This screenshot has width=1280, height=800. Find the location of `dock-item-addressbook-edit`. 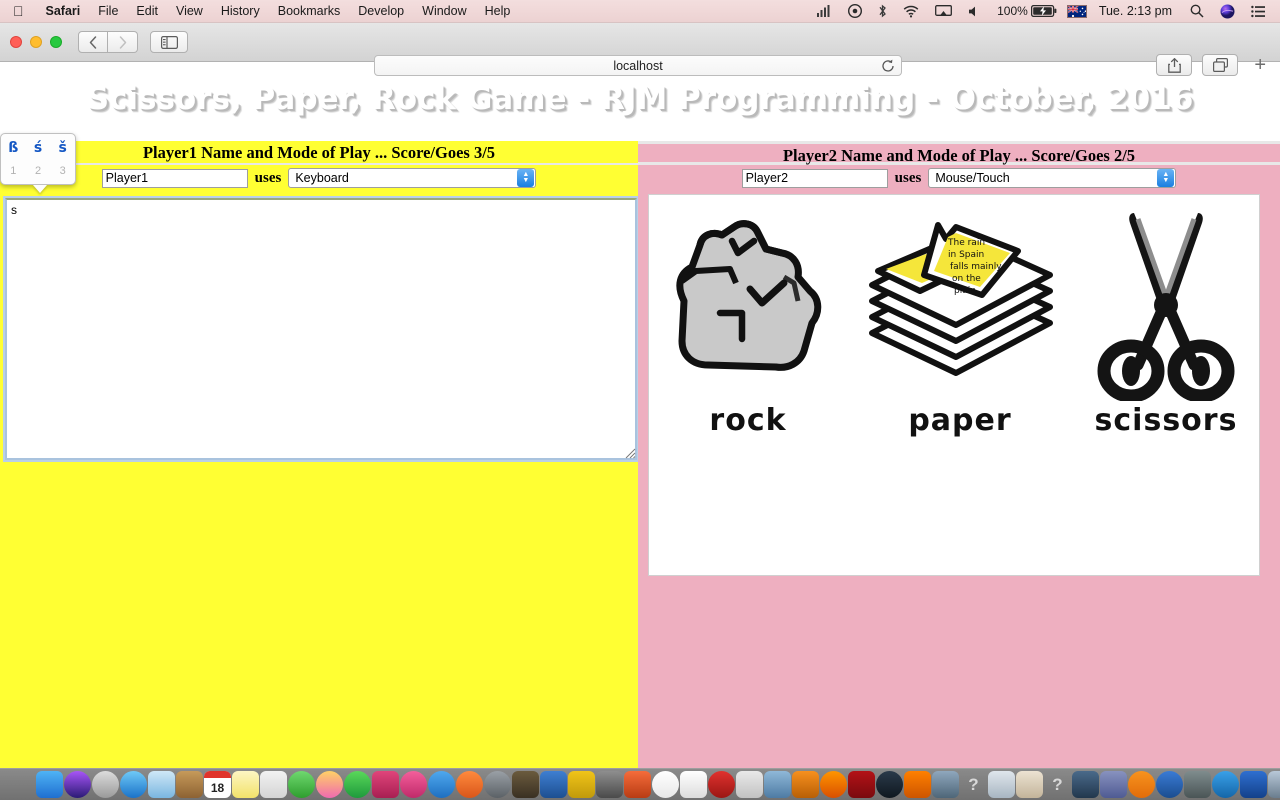

dock-item-addressbook-edit is located at coordinates (1029, 784).